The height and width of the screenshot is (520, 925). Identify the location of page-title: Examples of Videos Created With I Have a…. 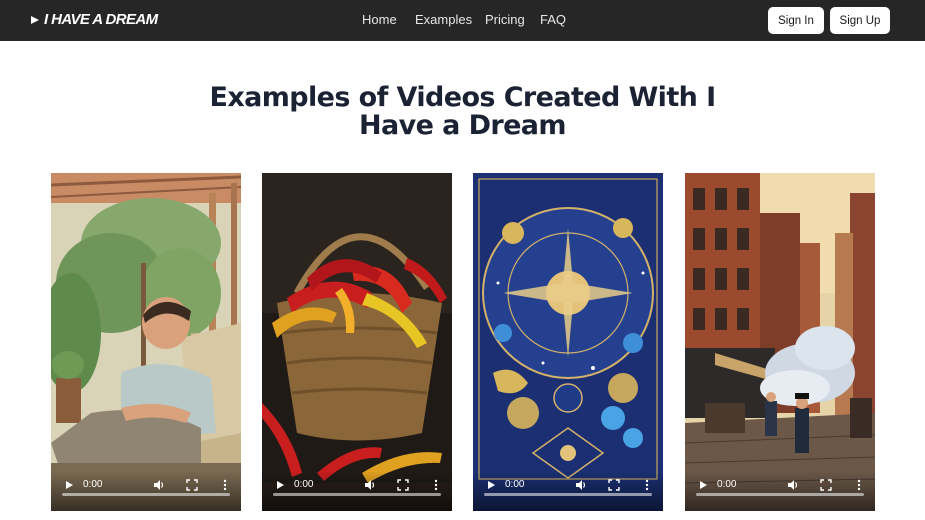
(462, 111).